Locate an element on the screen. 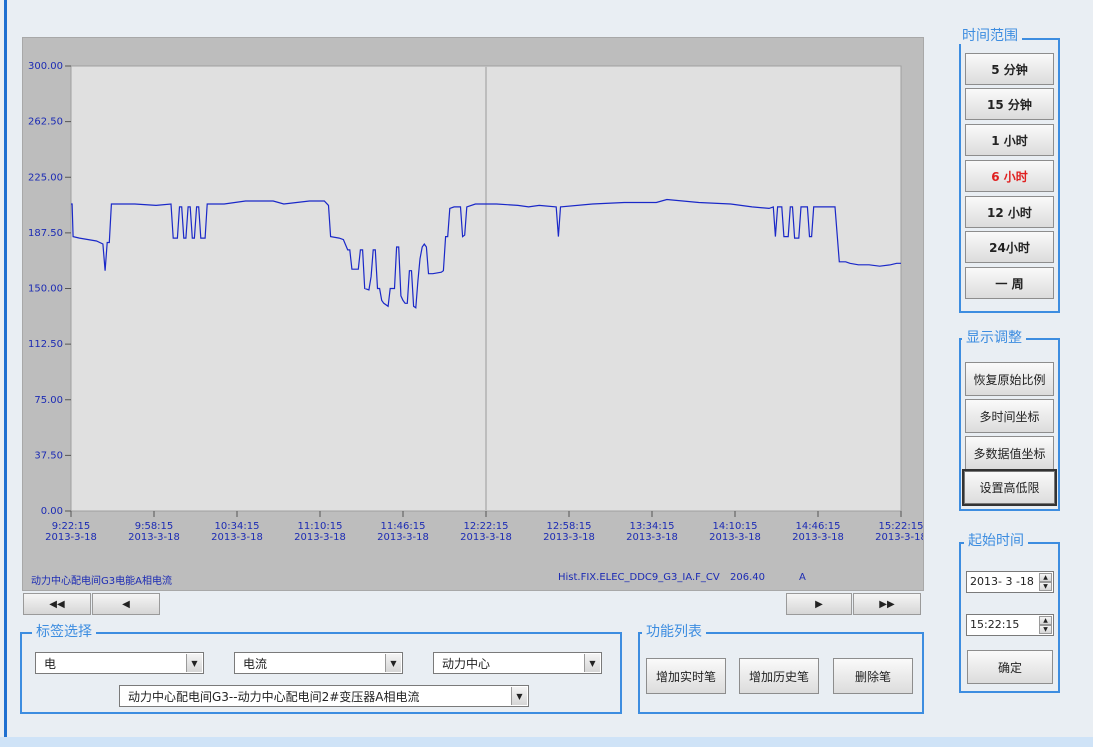 The image size is (1093, 747). area-select-value: 动力中心 is located at coordinates (466, 664).